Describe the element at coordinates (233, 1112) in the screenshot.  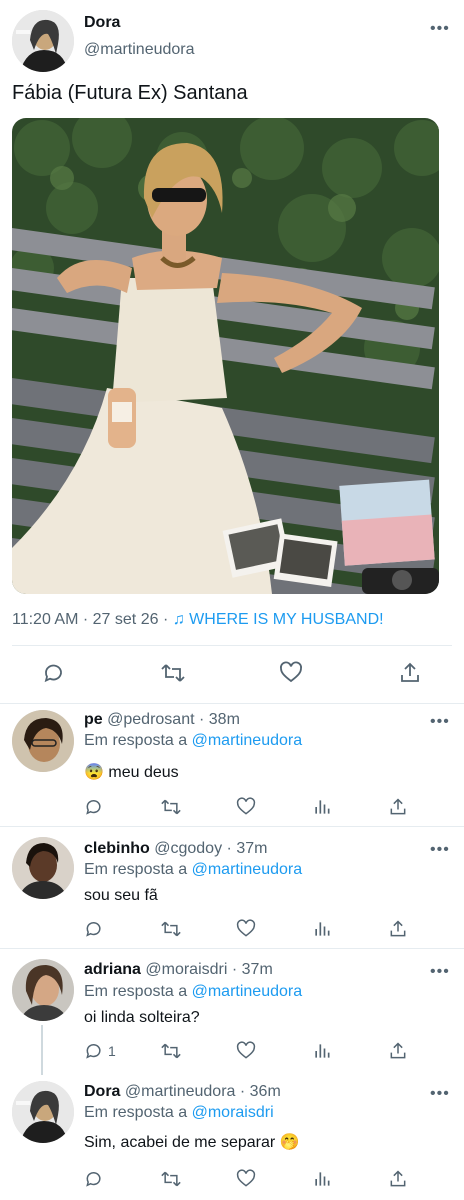
I see `replying-to-handle: @moraisdri` at that location.